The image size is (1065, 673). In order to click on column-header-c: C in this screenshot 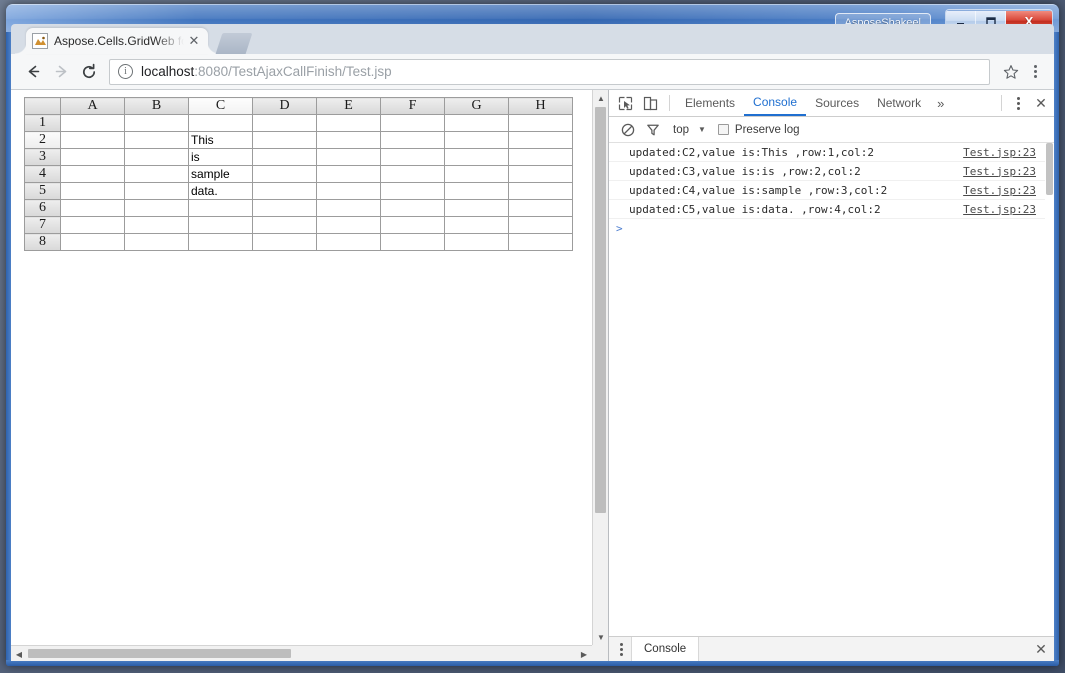, I will do `click(220, 106)`.